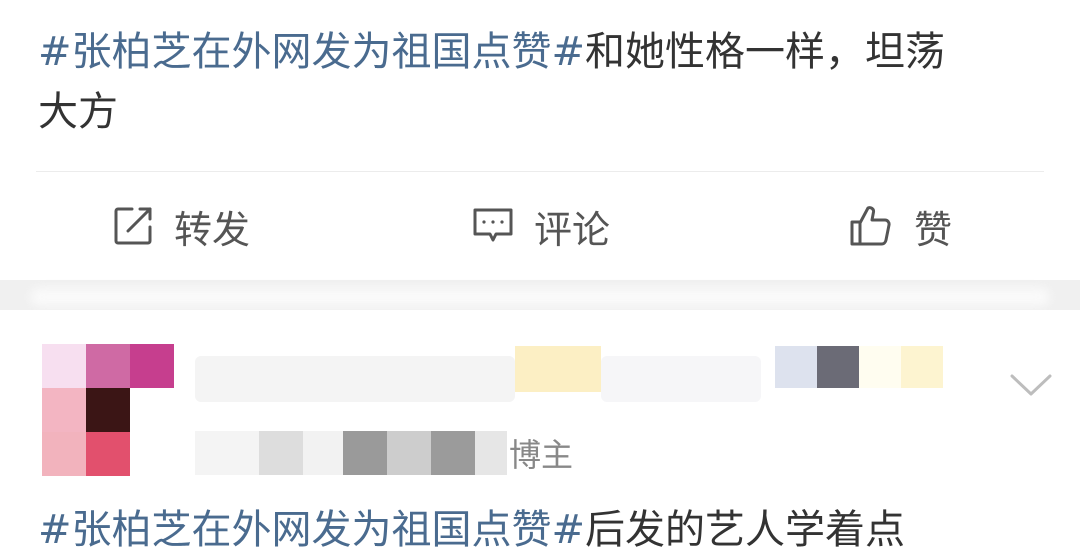  Describe the element at coordinates (541, 455) in the screenshot. I see `blogger-badge: 博主` at that location.